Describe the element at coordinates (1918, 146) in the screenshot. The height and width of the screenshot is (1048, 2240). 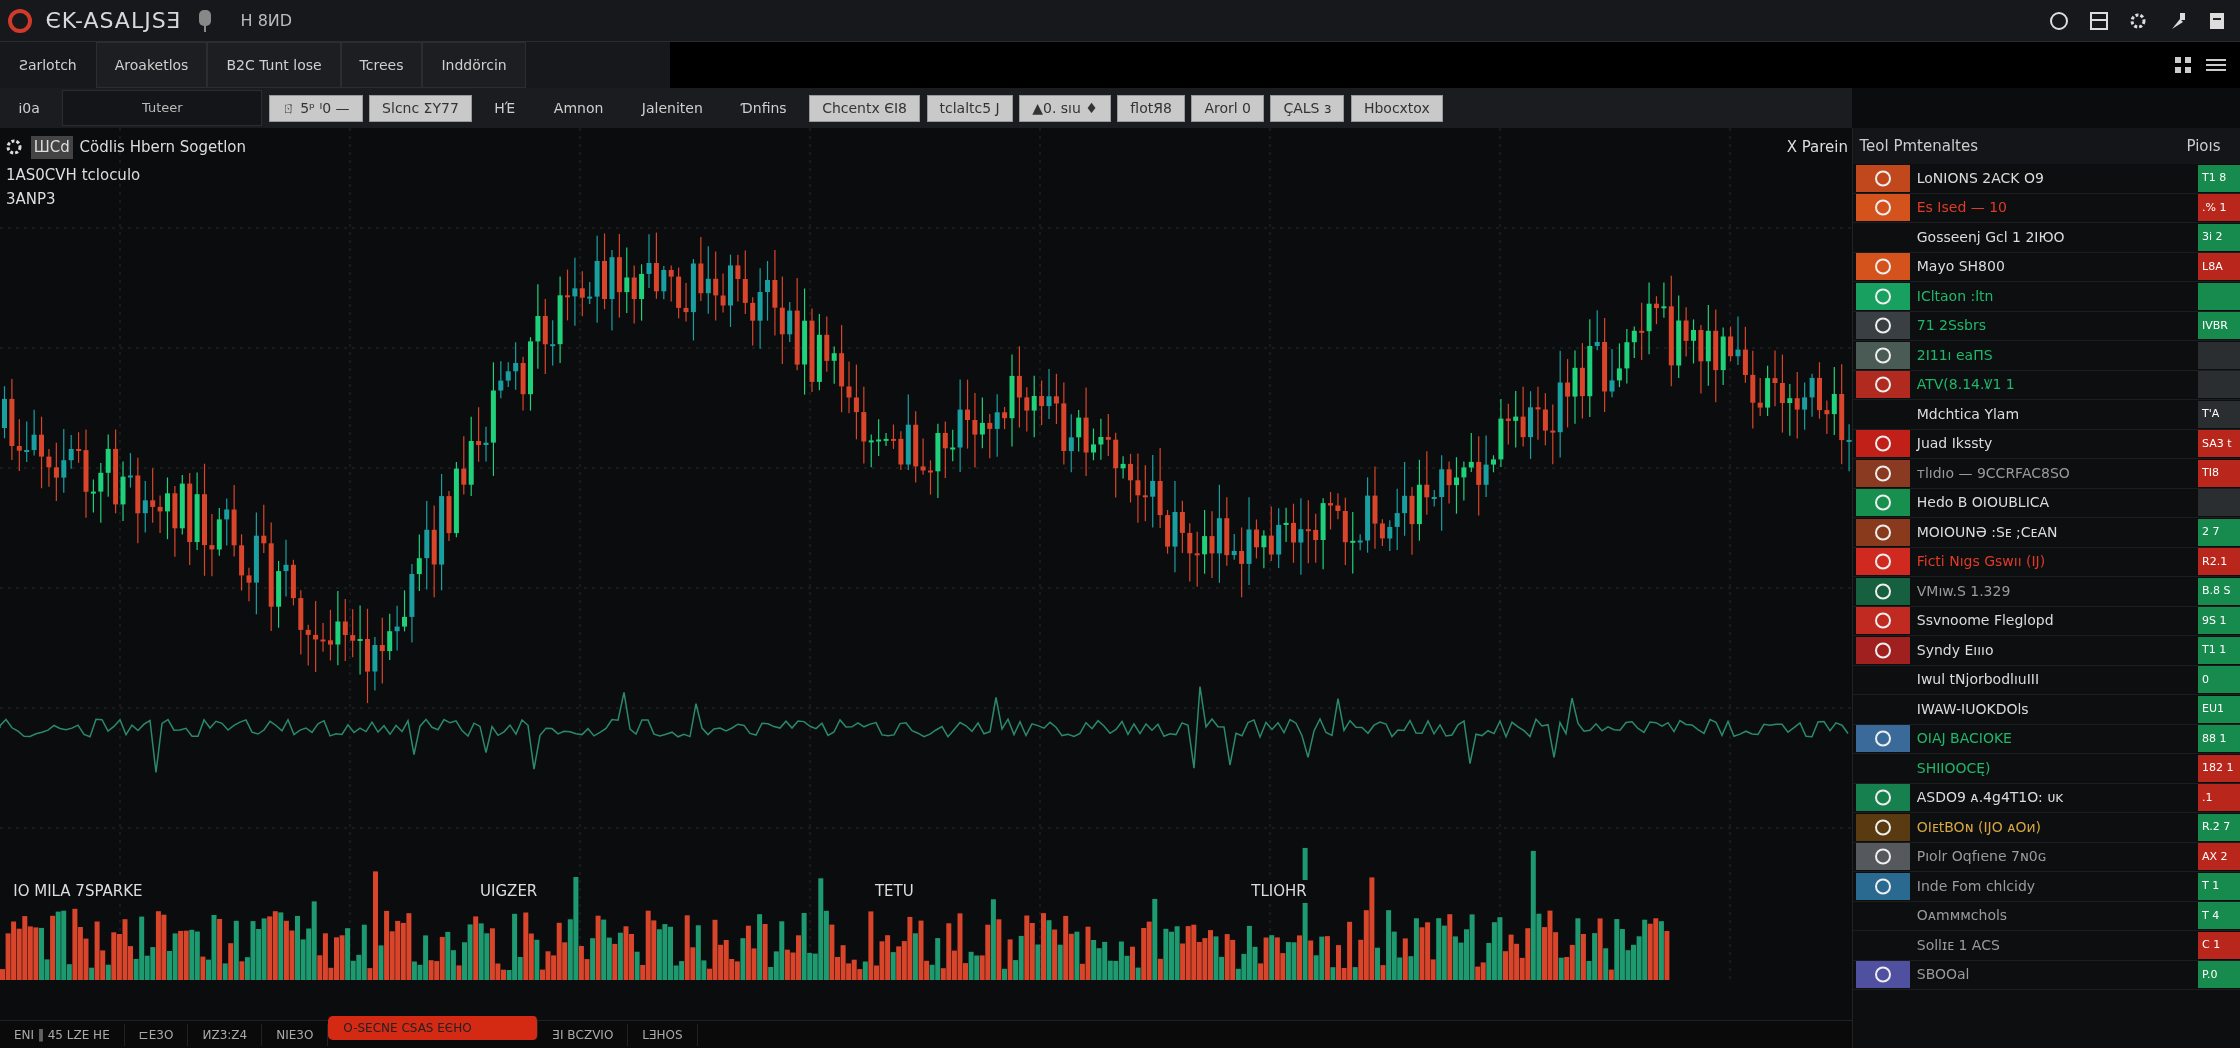
I see `panel-title: Teol Pmtenaltes` at that location.